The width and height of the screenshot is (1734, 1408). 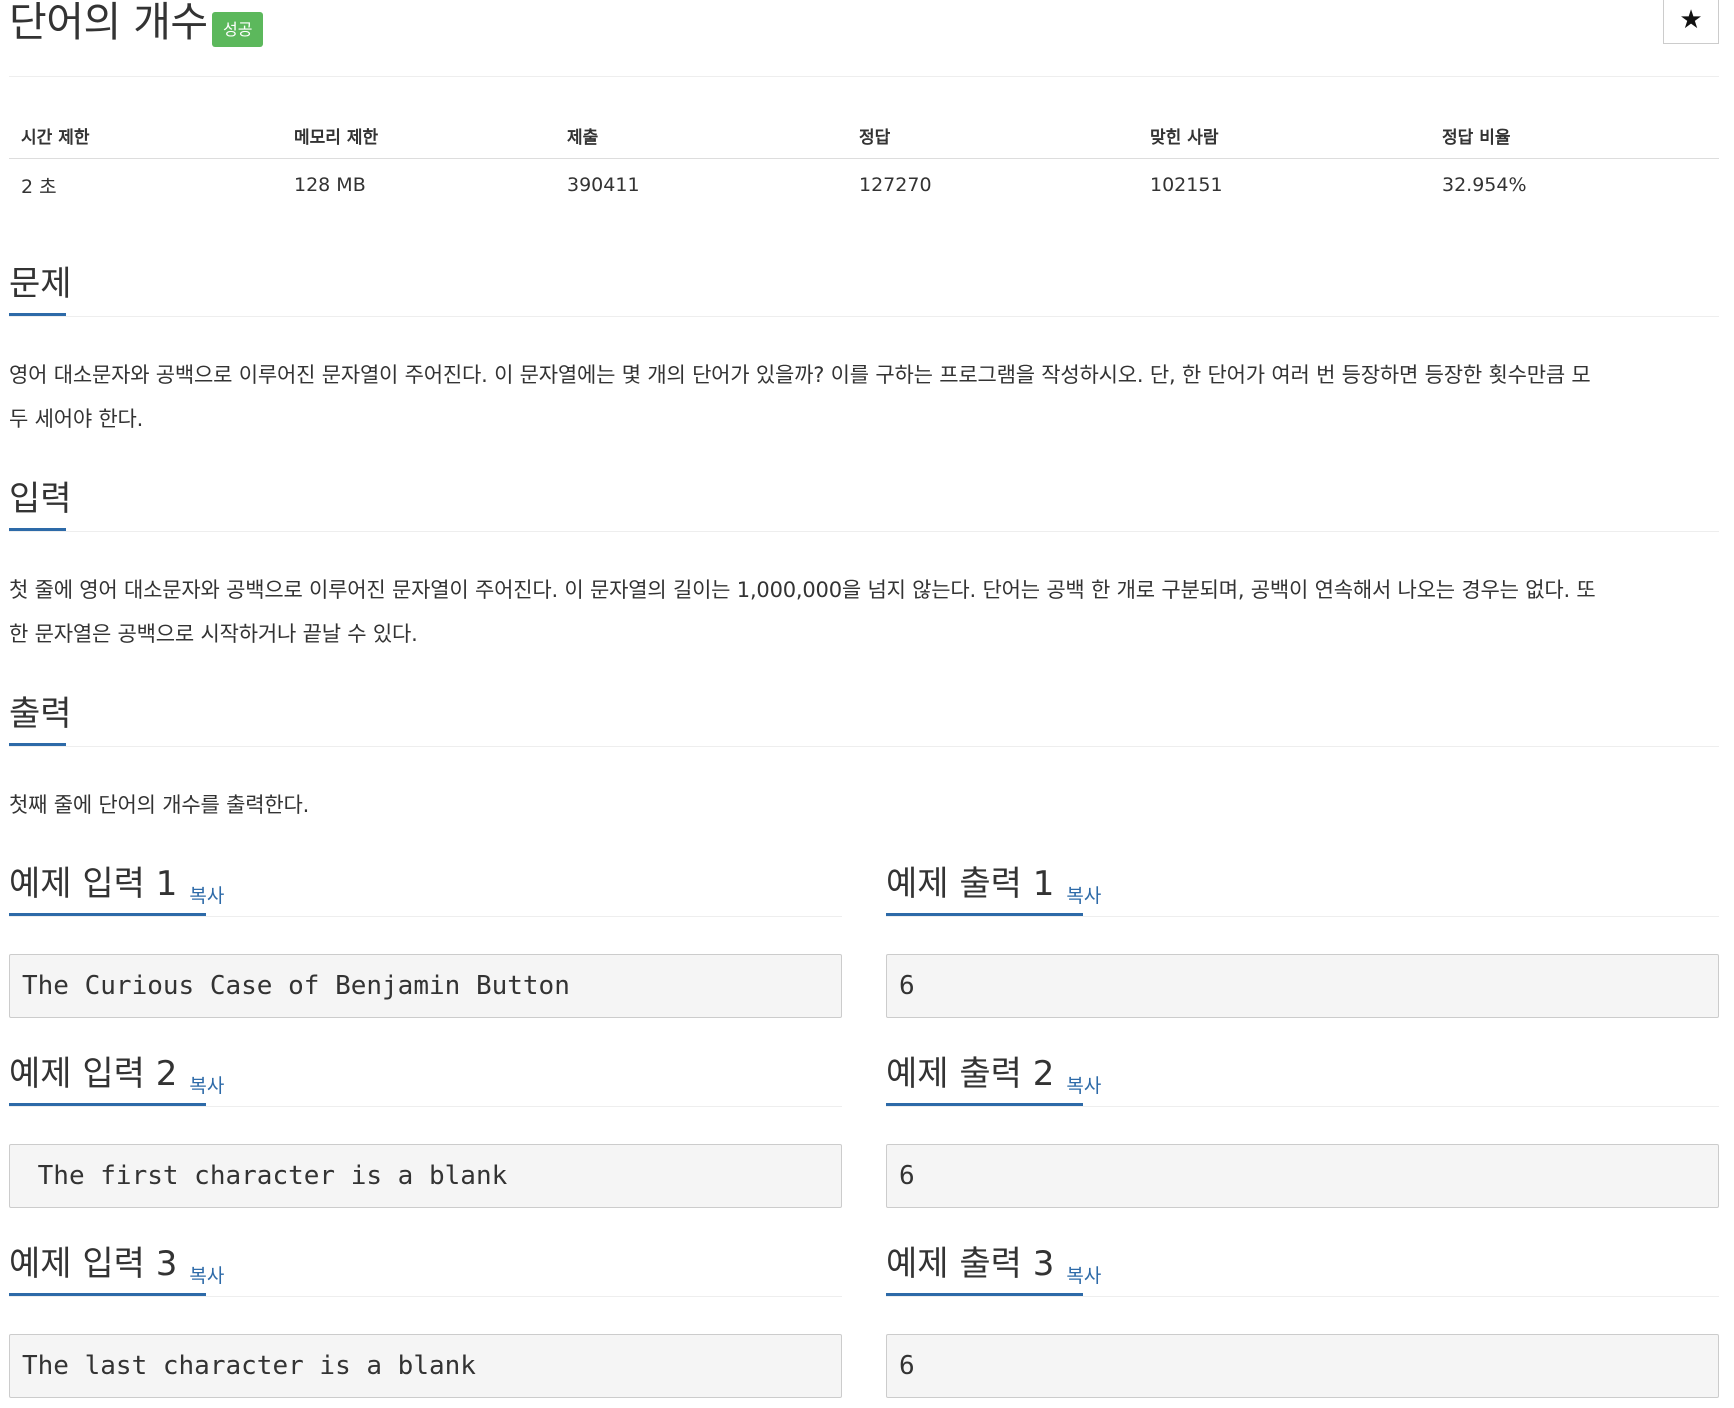 What do you see at coordinates (701, 135) in the screenshot?
I see `header-submissions: 제출` at bounding box center [701, 135].